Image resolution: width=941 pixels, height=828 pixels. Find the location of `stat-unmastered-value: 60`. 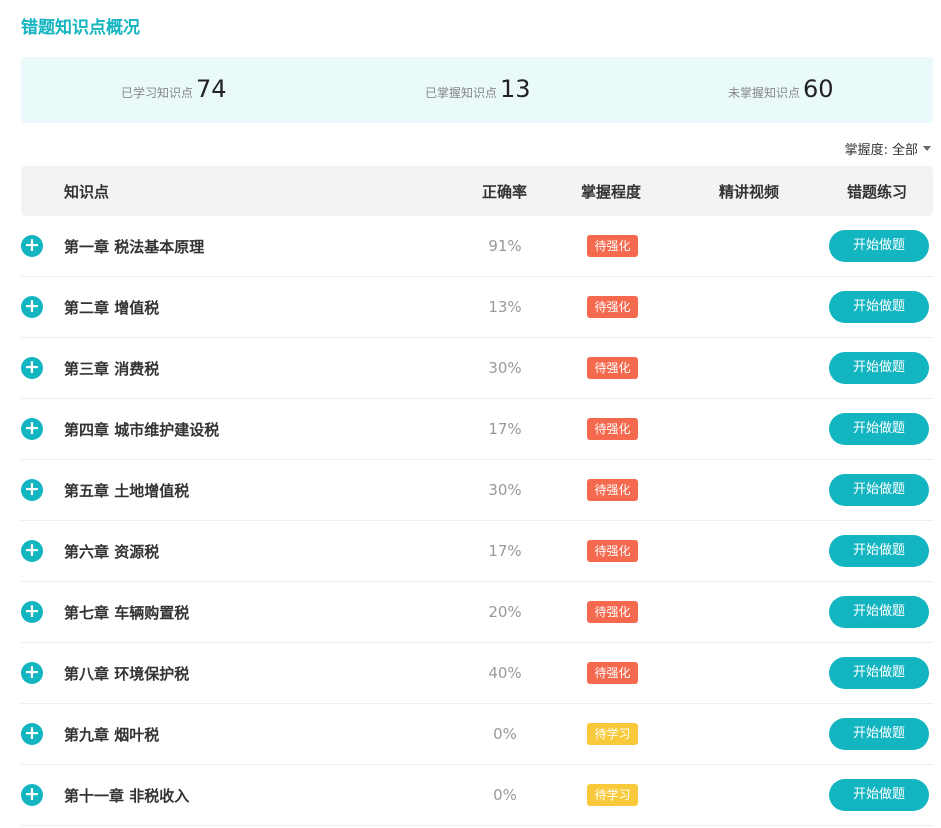

stat-unmastered-value: 60 is located at coordinates (818, 89).